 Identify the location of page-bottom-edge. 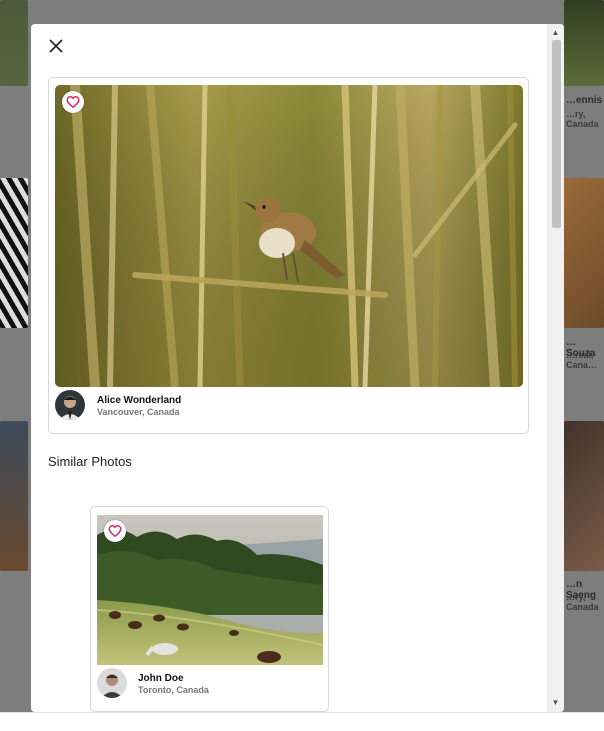
(302, 721).